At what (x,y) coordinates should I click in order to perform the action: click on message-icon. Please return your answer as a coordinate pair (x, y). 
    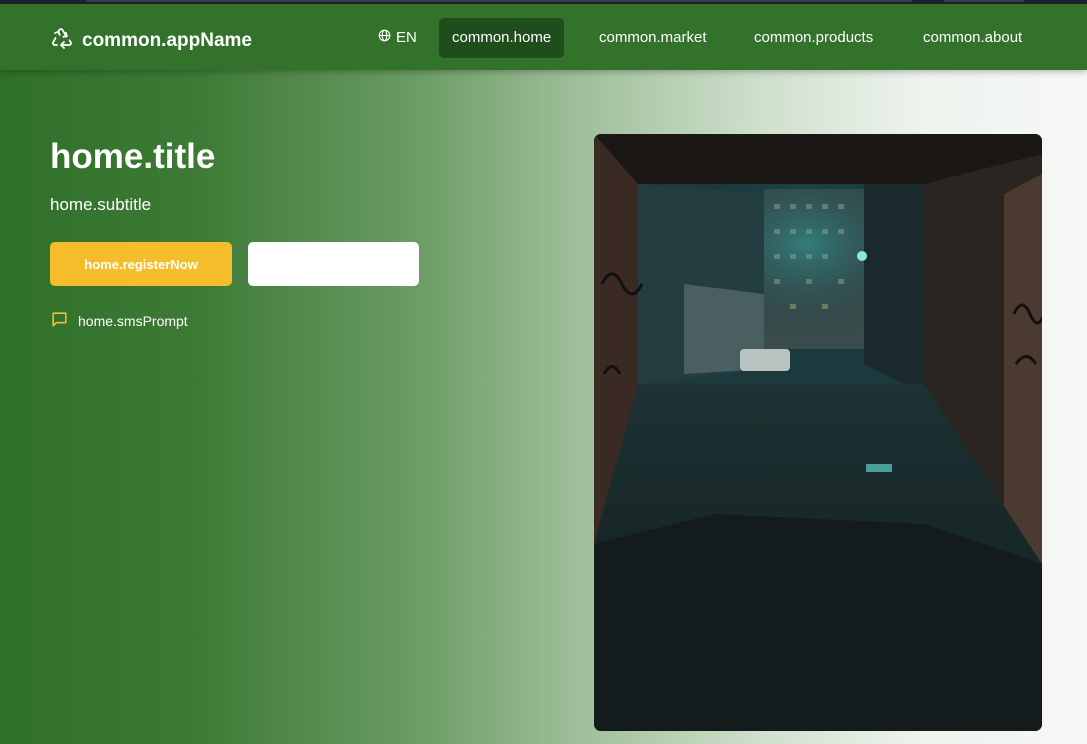
    Looking at the image, I should click on (59, 321).